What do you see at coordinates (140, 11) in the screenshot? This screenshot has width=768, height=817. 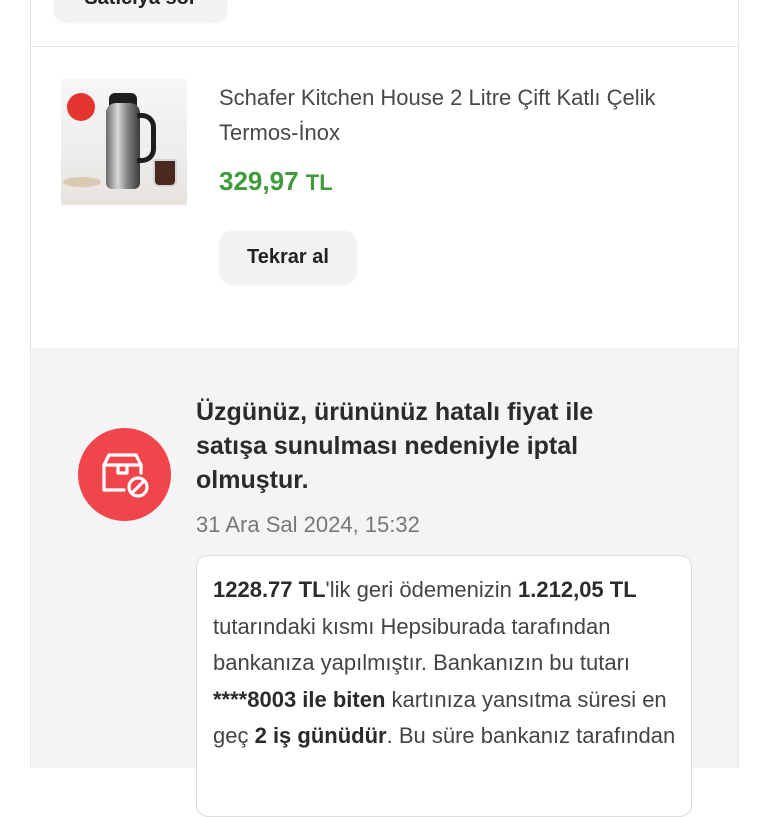 I see `ask-seller-button: Satıcıya sor` at bounding box center [140, 11].